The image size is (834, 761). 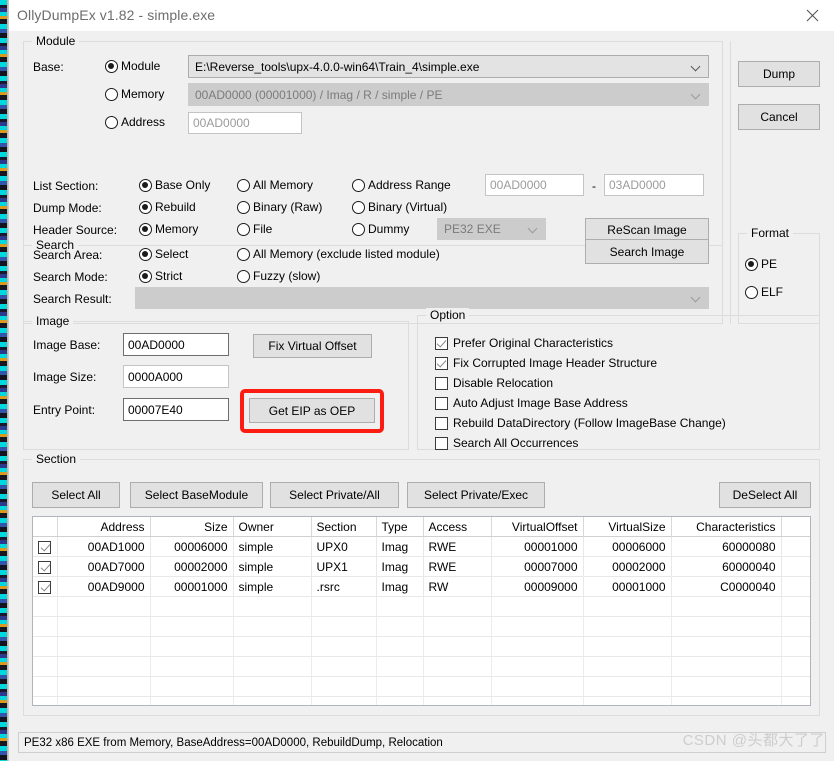 I want to click on col-check, so click(x=45, y=527).